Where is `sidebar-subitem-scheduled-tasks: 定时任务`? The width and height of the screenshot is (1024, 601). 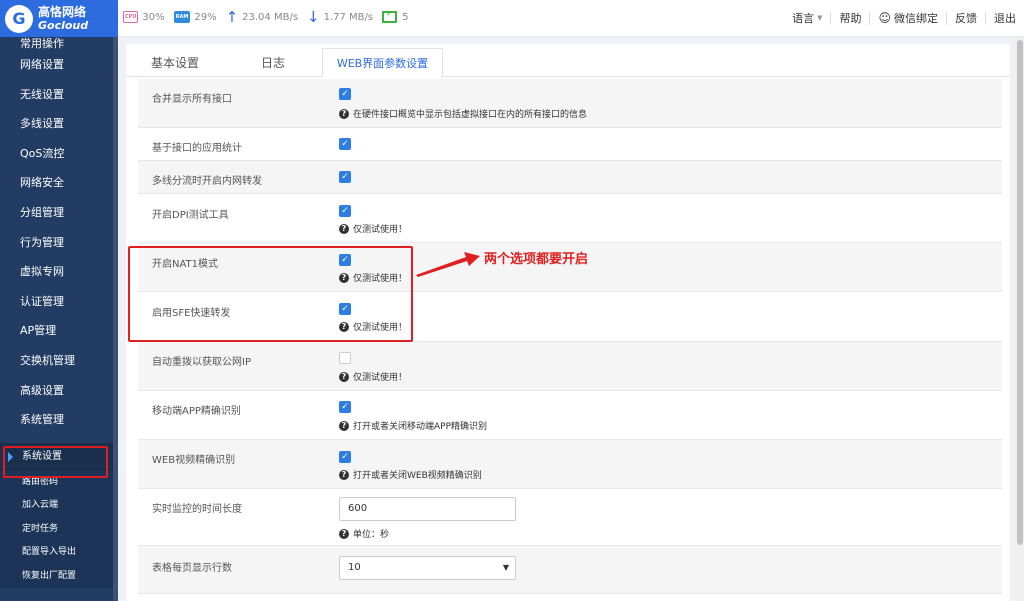
sidebar-subitem-scheduled-tasks: 定时任务 is located at coordinates (59, 529).